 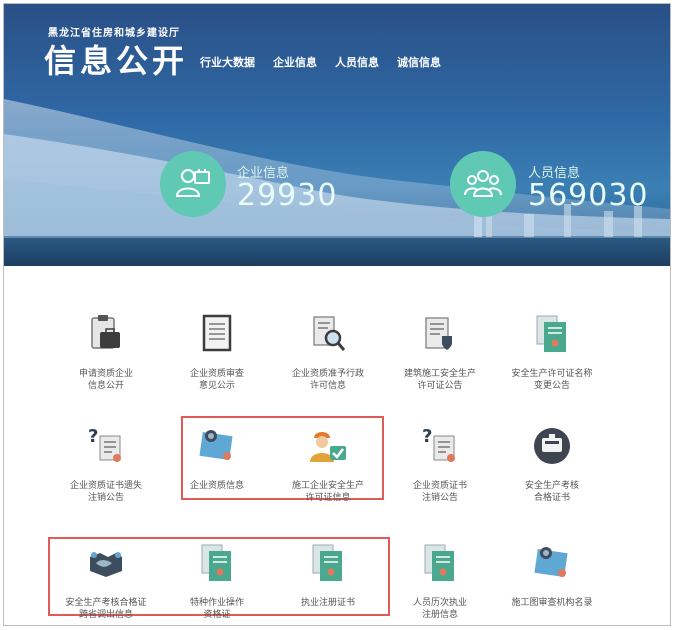 I want to click on top-nav: 行业大数据 企业信息 人员信息 诚信信息, so click(x=320, y=62).